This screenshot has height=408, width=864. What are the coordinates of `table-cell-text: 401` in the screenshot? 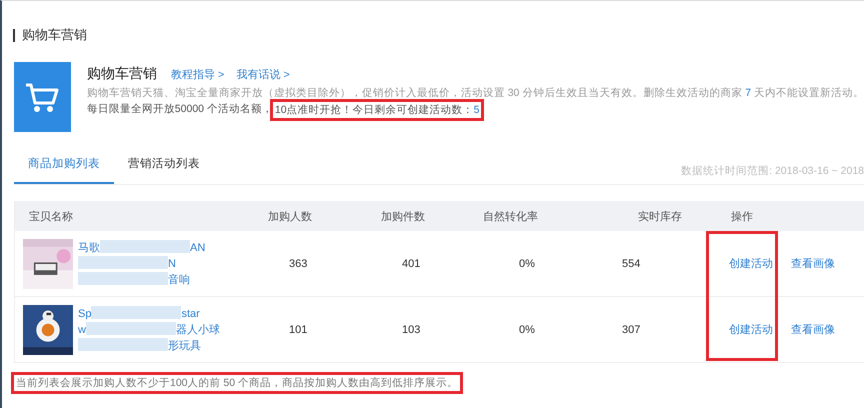 It's located at (411, 264).